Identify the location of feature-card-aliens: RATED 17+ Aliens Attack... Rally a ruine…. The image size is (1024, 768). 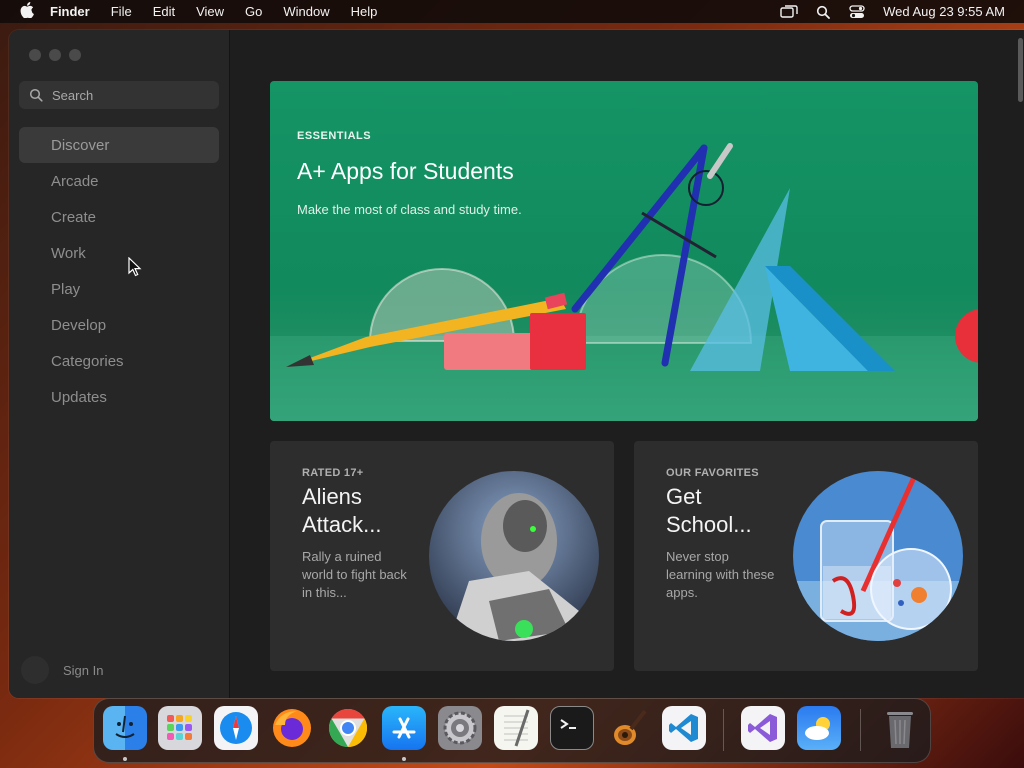
(442, 556).